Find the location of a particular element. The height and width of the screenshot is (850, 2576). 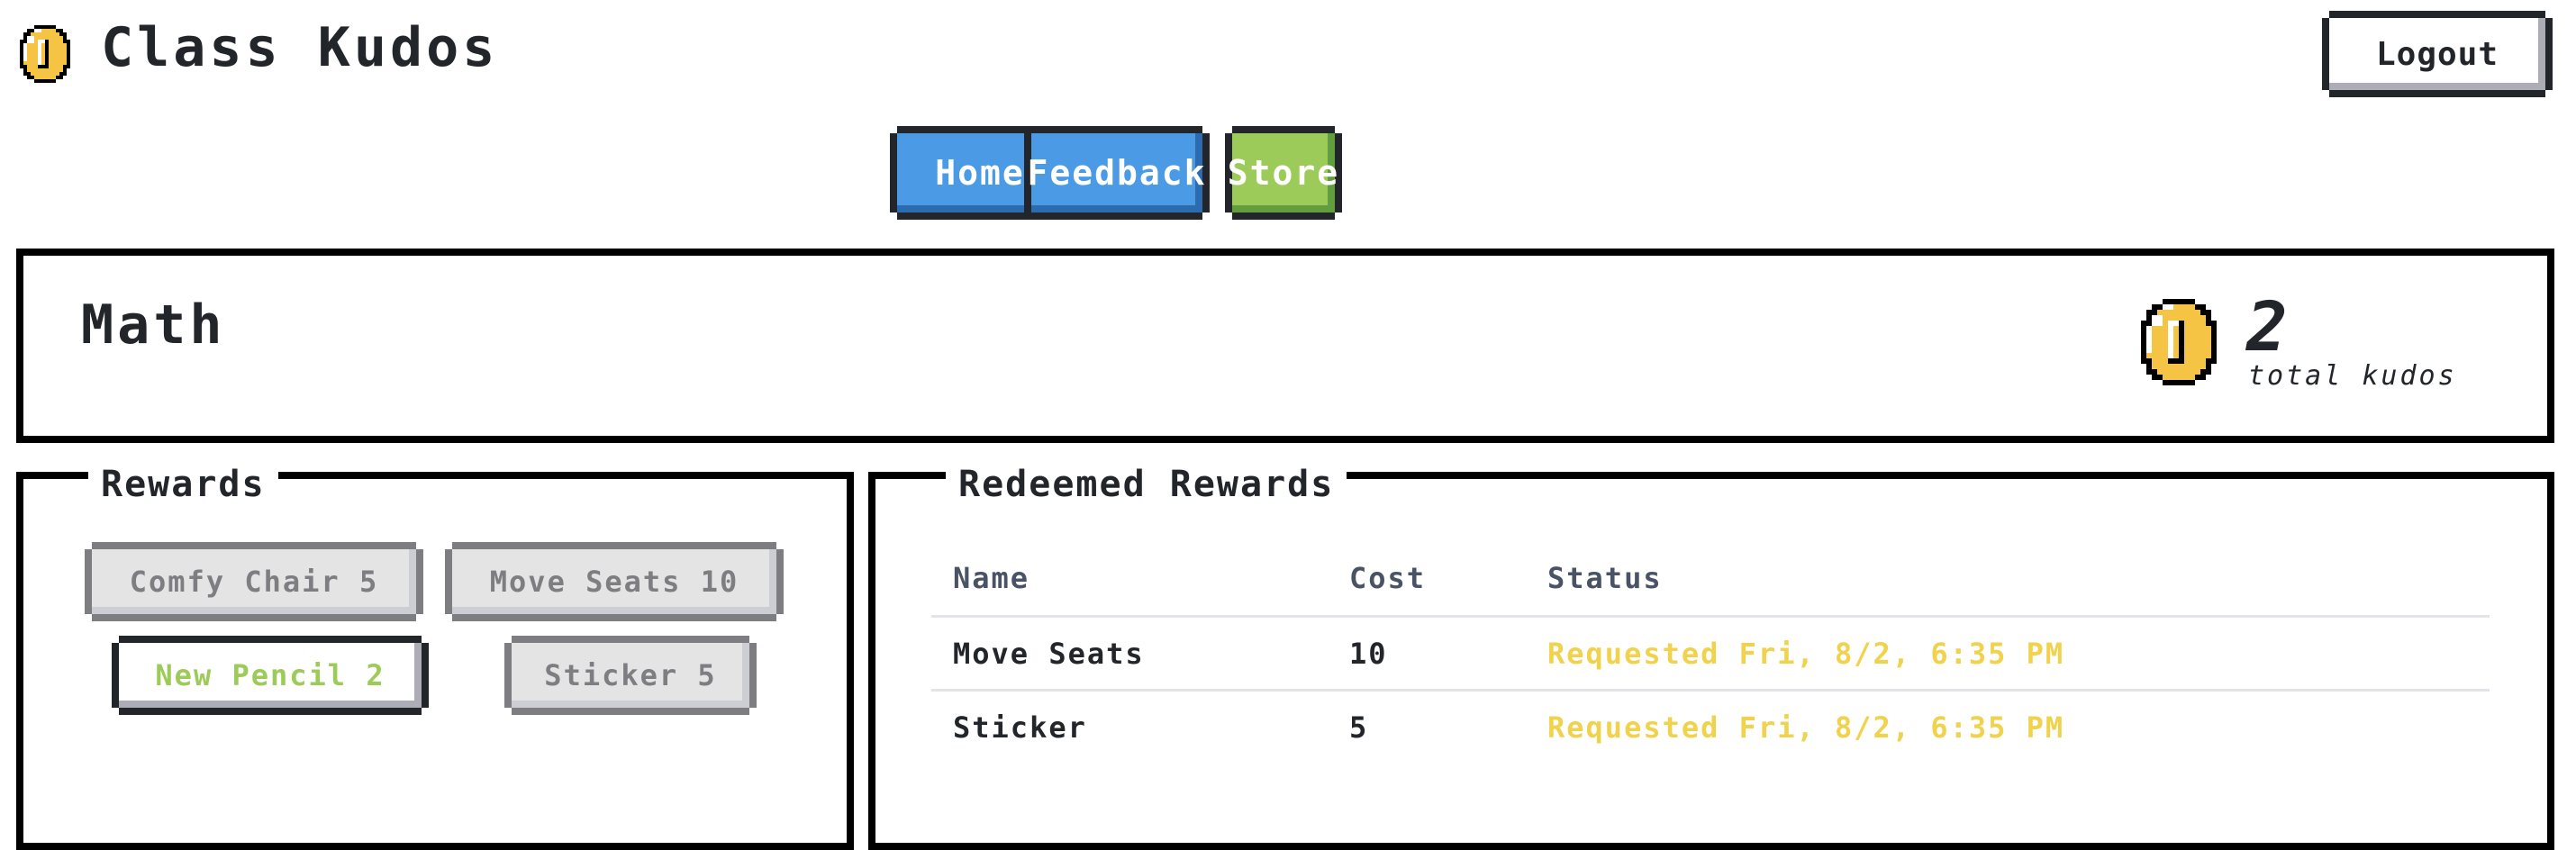

redeemed-rewards-title: Redeemed Rewards is located at coordinates (1146, 485).